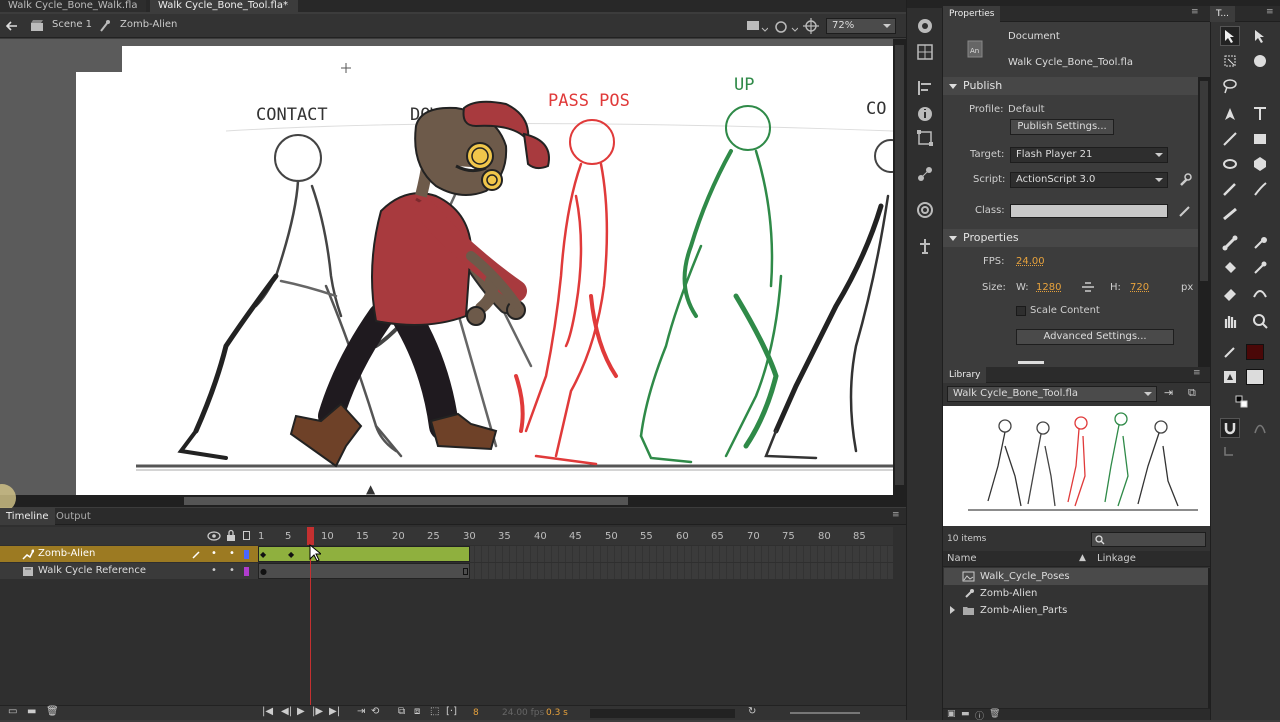 The width and height of the screenshot is (1280, 722). What do you see at coordinates (1230, 164) in the screenshot?
I see `oval-tool` at bounding box center [1230, 164].